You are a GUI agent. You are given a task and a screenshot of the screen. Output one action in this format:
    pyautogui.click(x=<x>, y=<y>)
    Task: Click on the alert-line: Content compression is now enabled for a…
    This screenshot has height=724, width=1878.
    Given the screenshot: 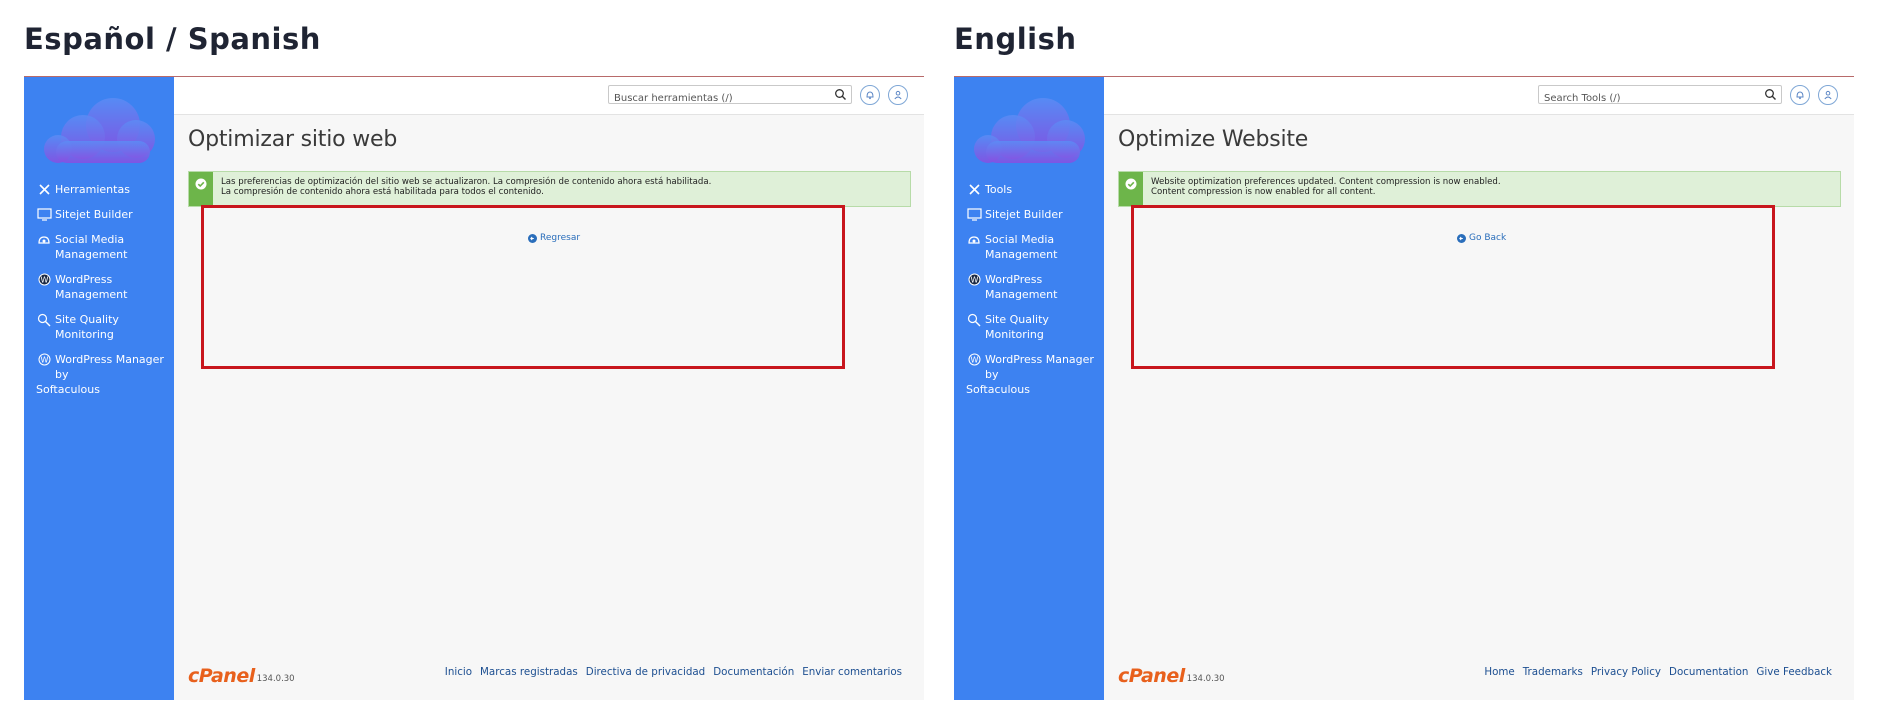 What is the action you would take?
    pyautogui.click(x=1263, y=192)
    